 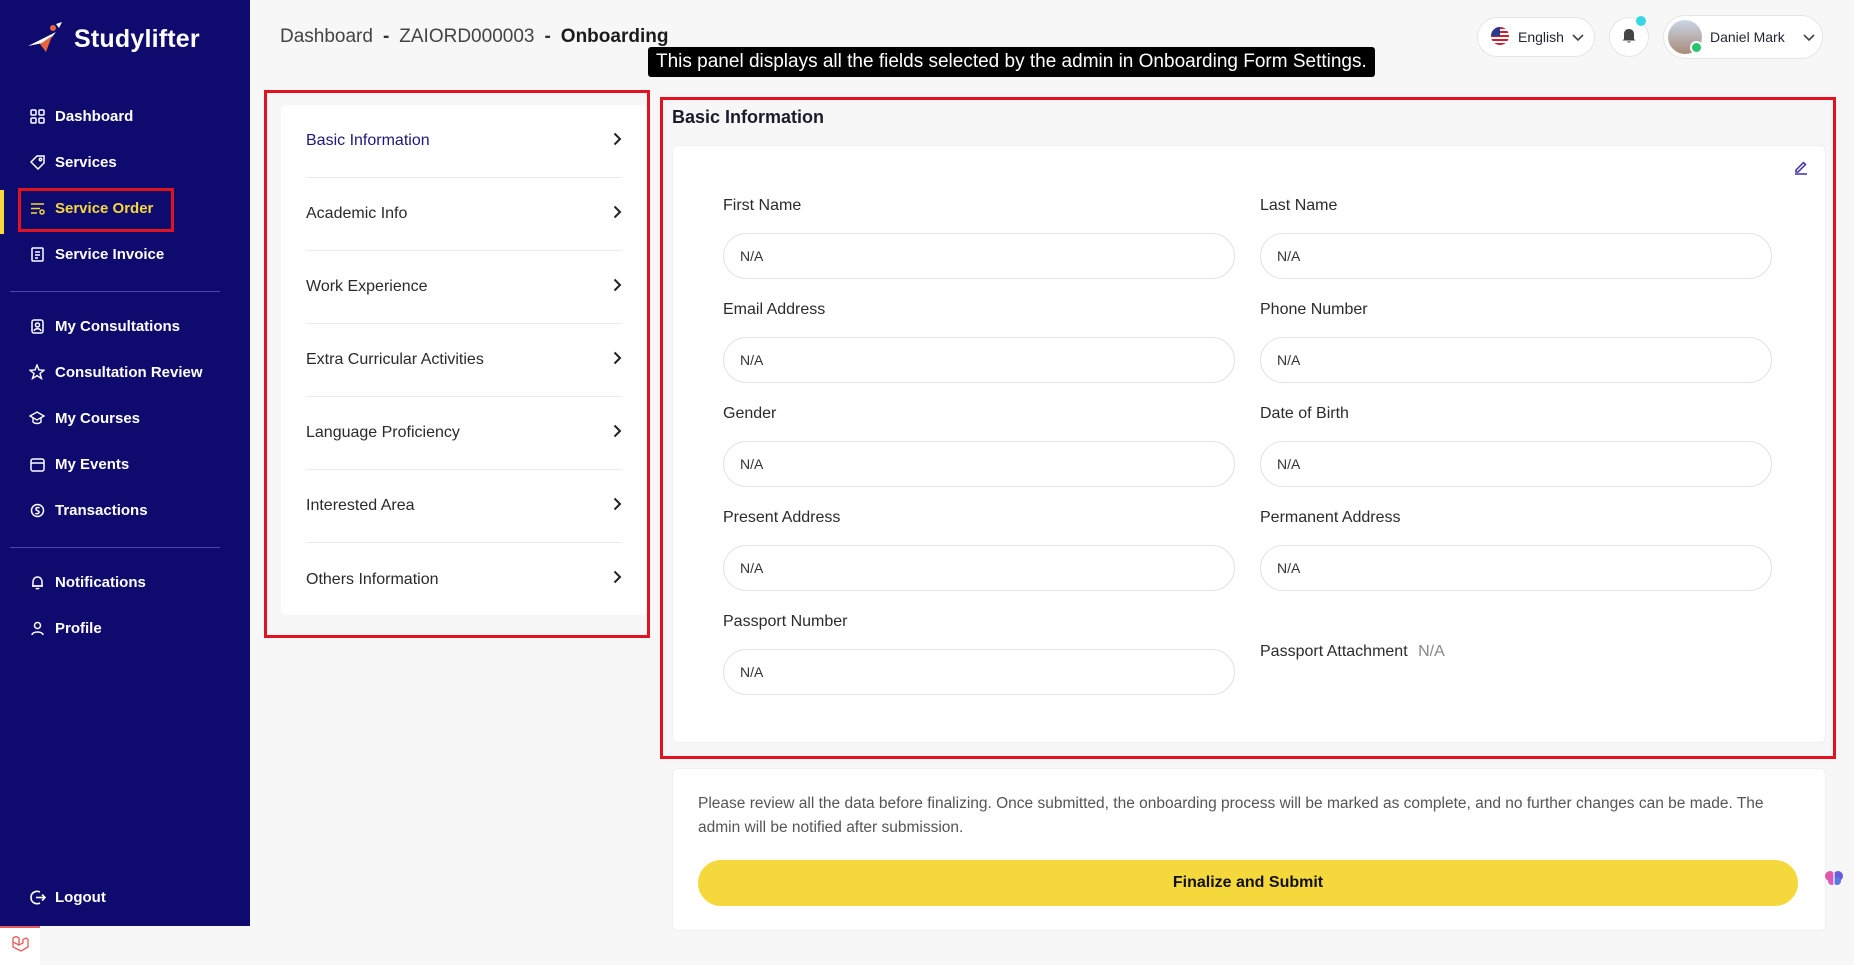 I want to click on tag-icon, so click(x=37, y=162).